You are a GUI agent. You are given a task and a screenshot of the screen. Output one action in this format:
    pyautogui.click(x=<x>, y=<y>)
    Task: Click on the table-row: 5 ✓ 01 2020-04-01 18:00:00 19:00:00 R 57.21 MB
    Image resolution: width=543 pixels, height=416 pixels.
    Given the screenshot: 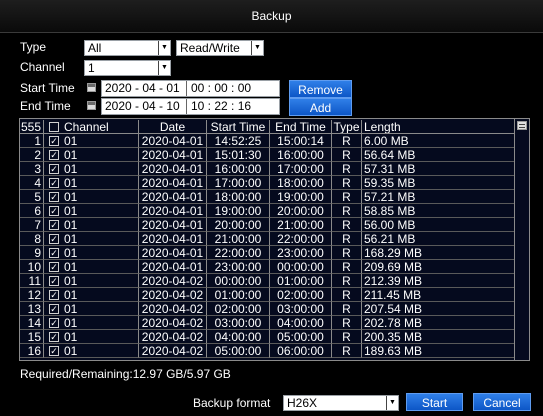 What is the action you would take?
    pyautogui.click(x=267, y=197)
    